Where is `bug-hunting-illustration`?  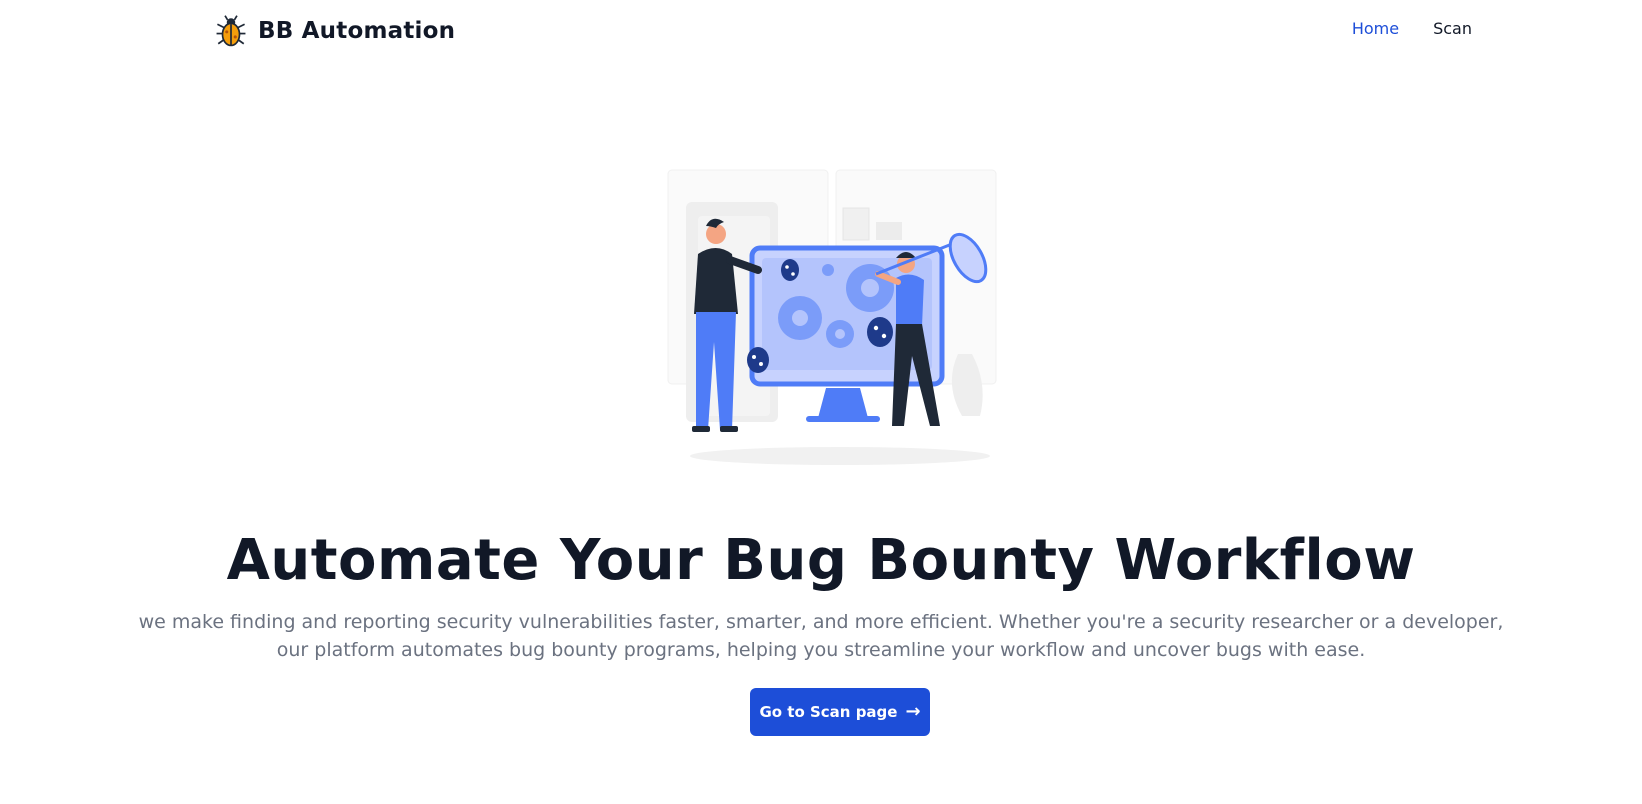 bug-hunting-illustration is located at coordinates (832, 317).